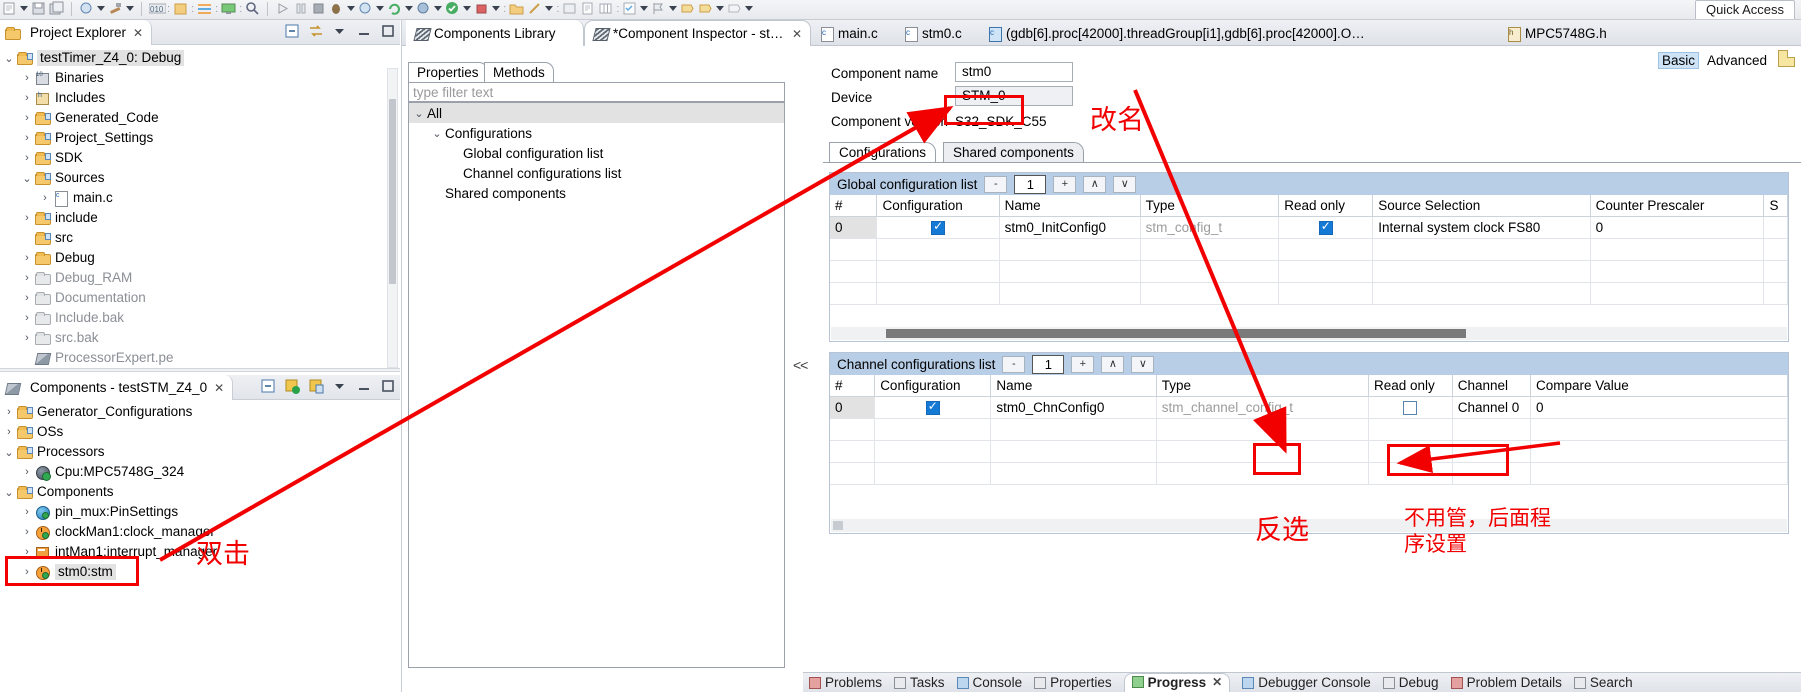 The height and width of the screenshot is (692, 1801). I want to click on column-header: Channel, so click(1491, 386).